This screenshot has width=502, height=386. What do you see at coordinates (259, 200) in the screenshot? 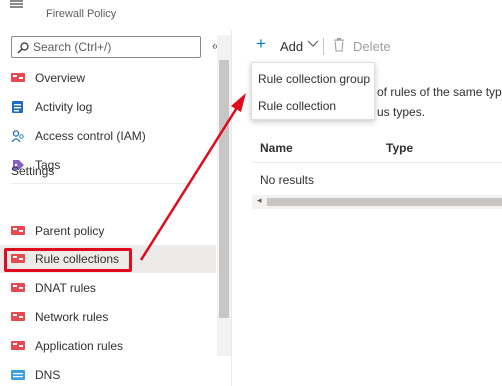
I see `scroll-left-icon: ◂` at bounding box center [259, 200].